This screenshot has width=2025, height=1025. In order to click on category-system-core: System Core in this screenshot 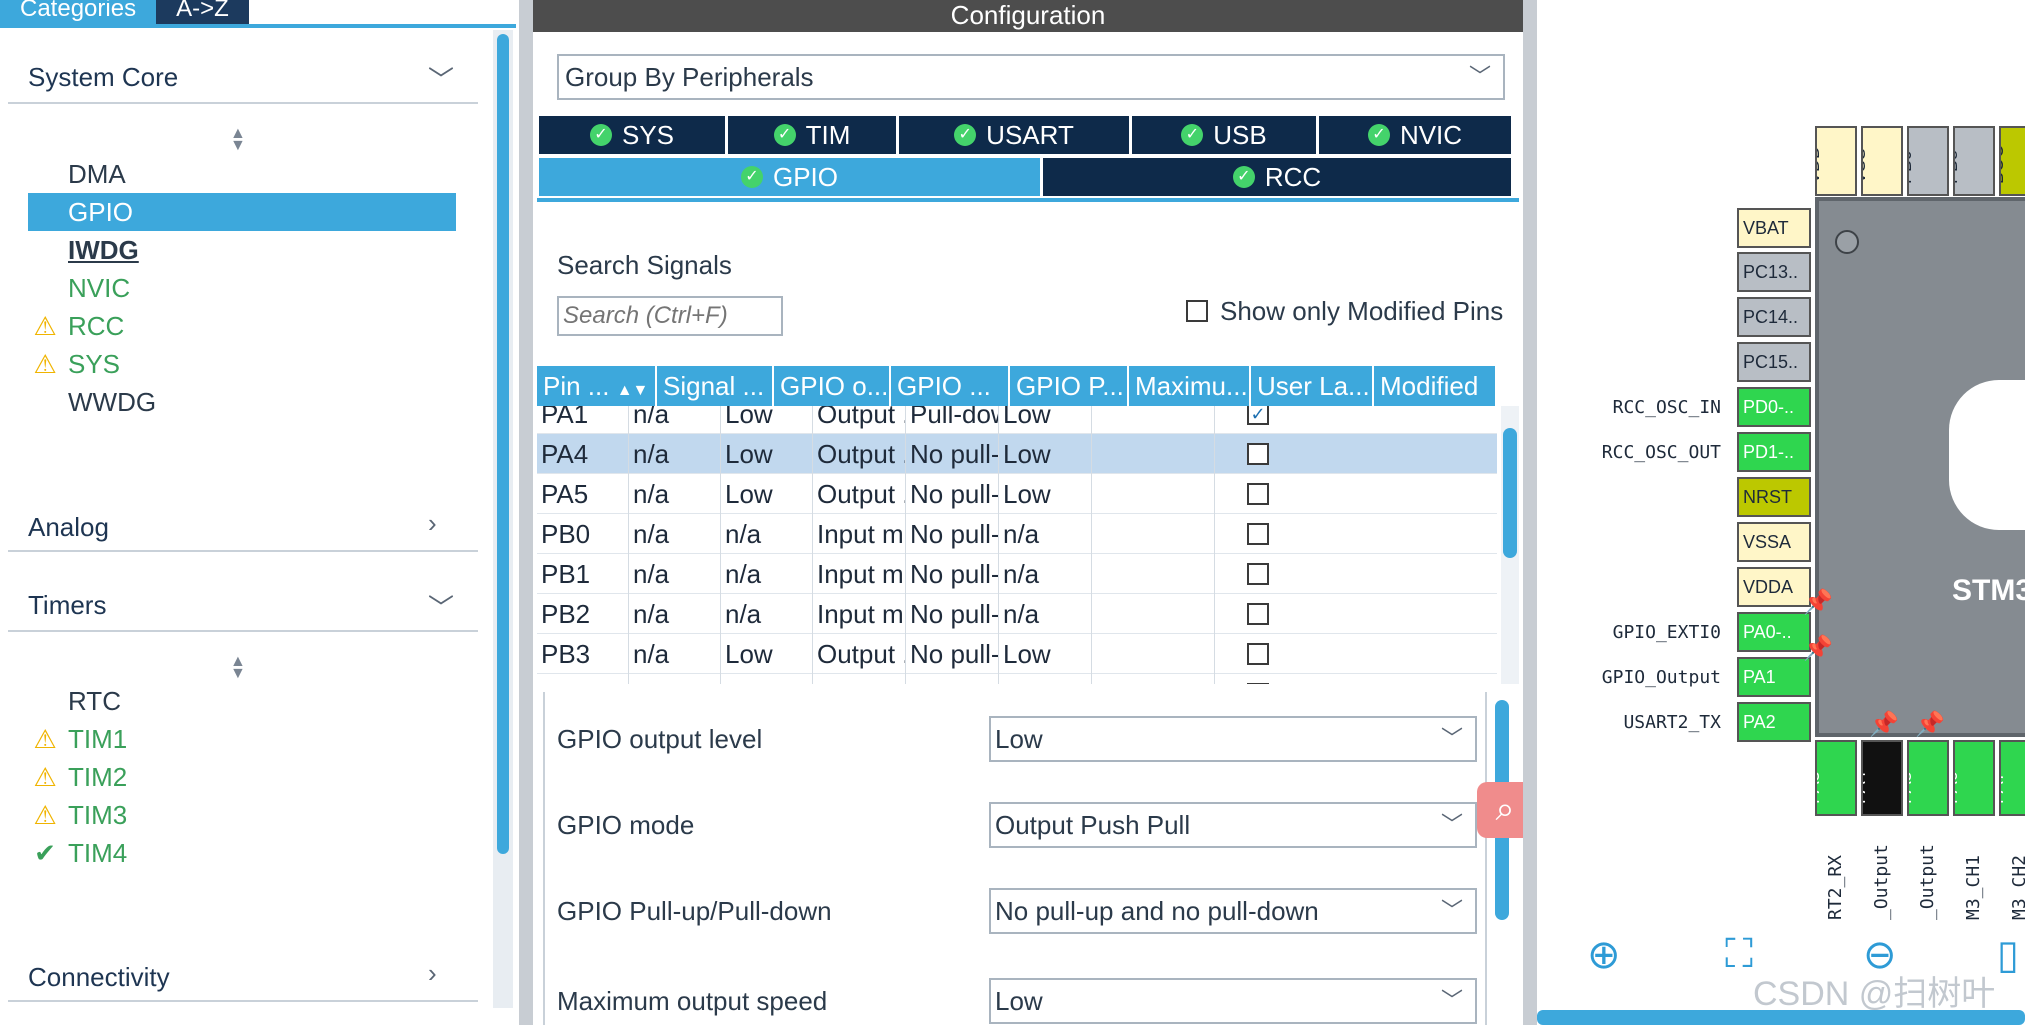, I will do `click(103, 77)`.